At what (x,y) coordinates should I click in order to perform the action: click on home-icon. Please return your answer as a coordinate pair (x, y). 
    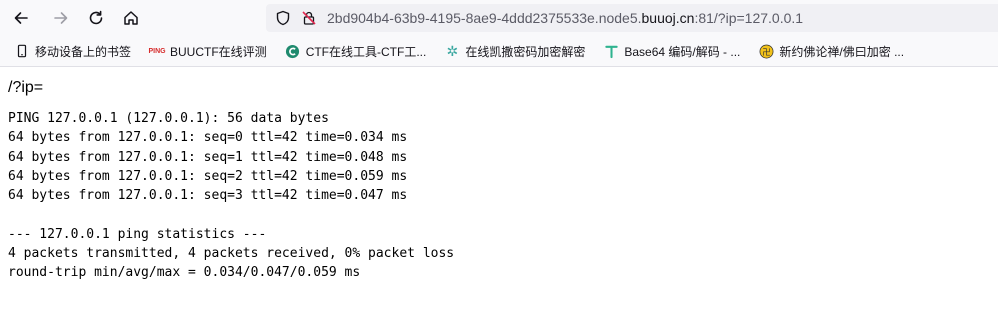
    Looking at the image, I should click on (131, 18).